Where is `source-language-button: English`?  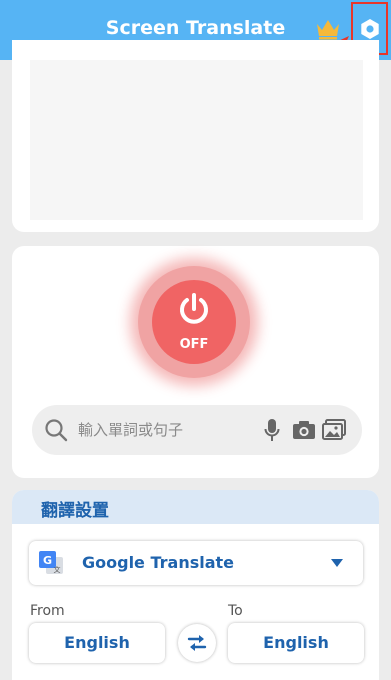 source-language-button: English is located at coordinates (97, 643).